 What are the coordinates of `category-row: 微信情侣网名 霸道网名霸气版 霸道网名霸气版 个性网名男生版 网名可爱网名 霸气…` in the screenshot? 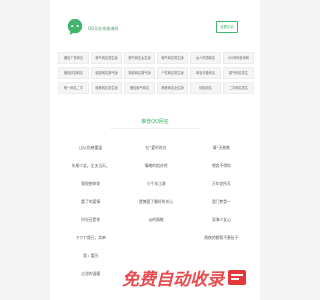 It's located at (156, 73).